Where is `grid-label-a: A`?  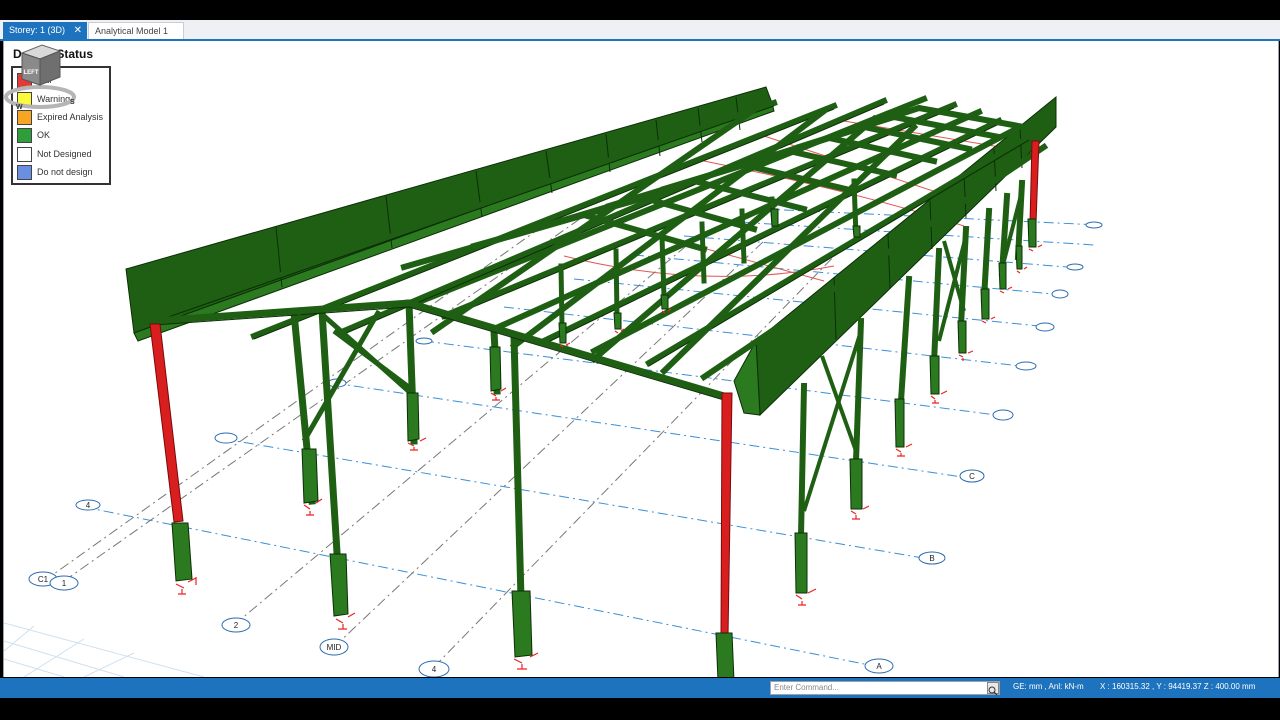 grid-label-a: A is located at coordinates (879, 666).